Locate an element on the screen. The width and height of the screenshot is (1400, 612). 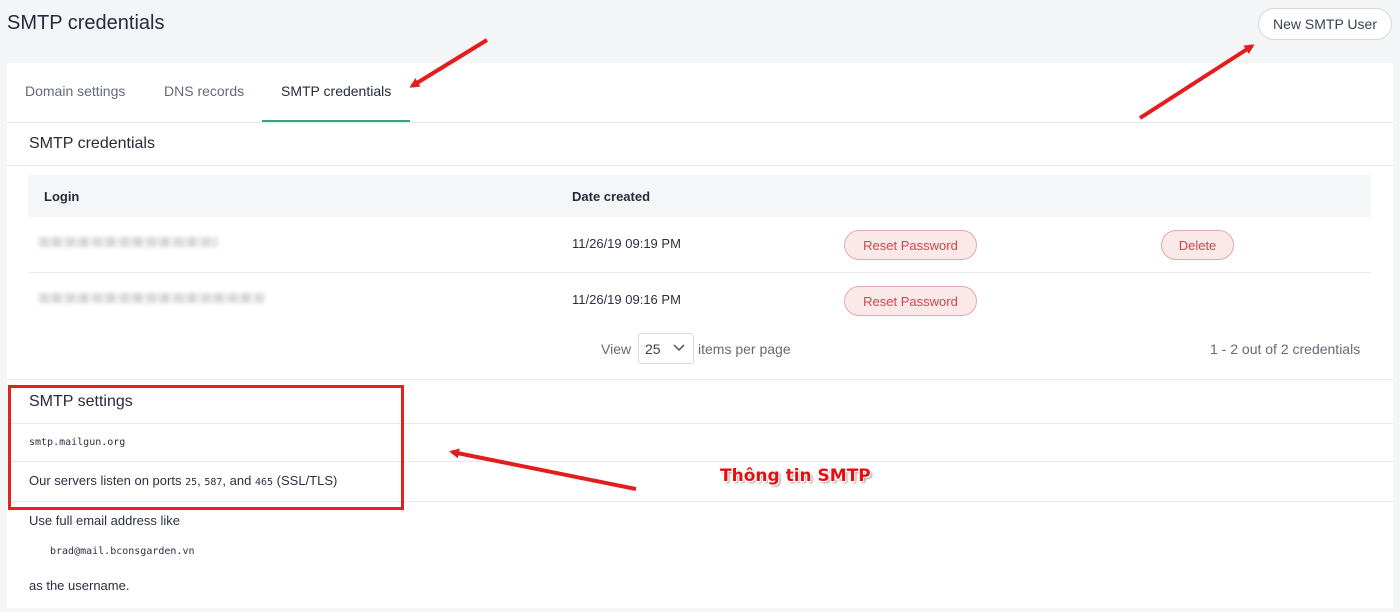
arrow-to-new-user-button is located at coordinates (1196, 82).